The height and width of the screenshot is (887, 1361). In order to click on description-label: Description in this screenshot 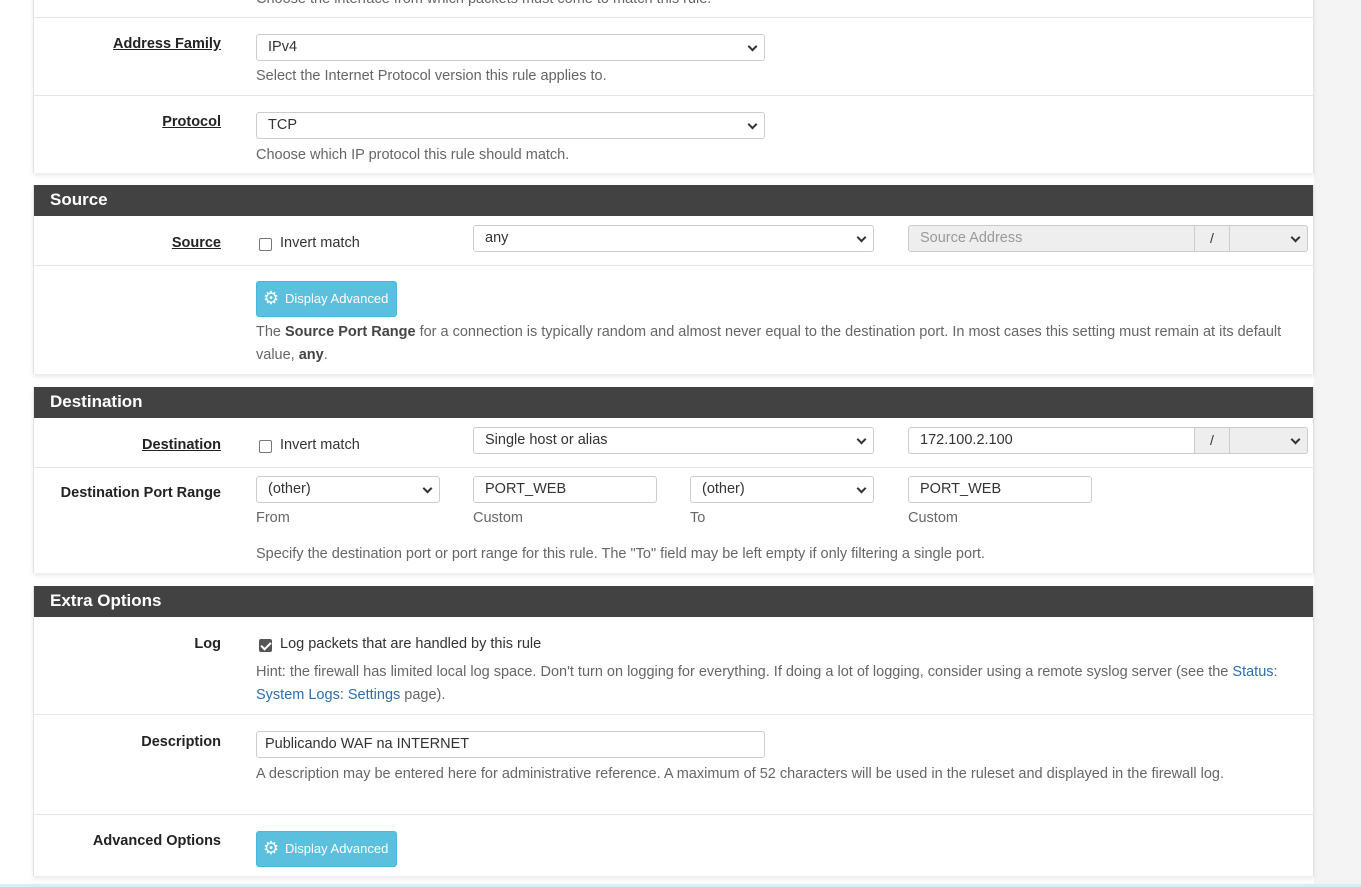, I will do `click(181, 742)`.